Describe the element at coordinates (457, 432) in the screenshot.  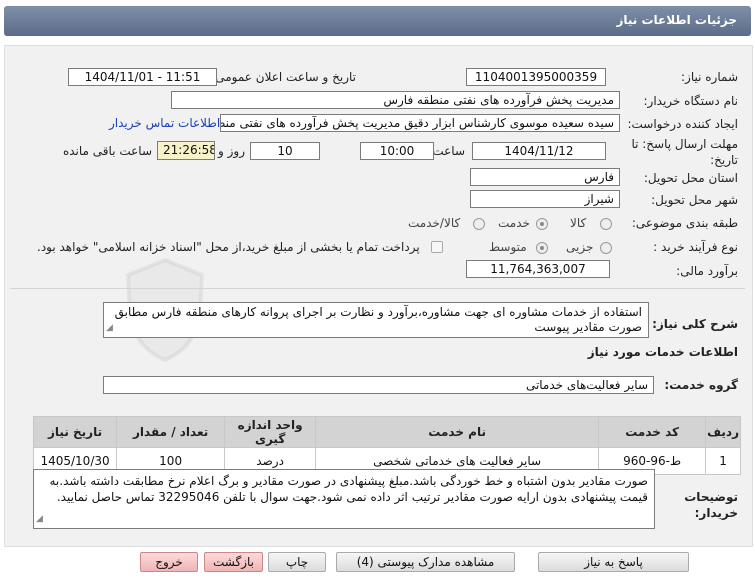
I see `col-name: نام خدمت` at that location.